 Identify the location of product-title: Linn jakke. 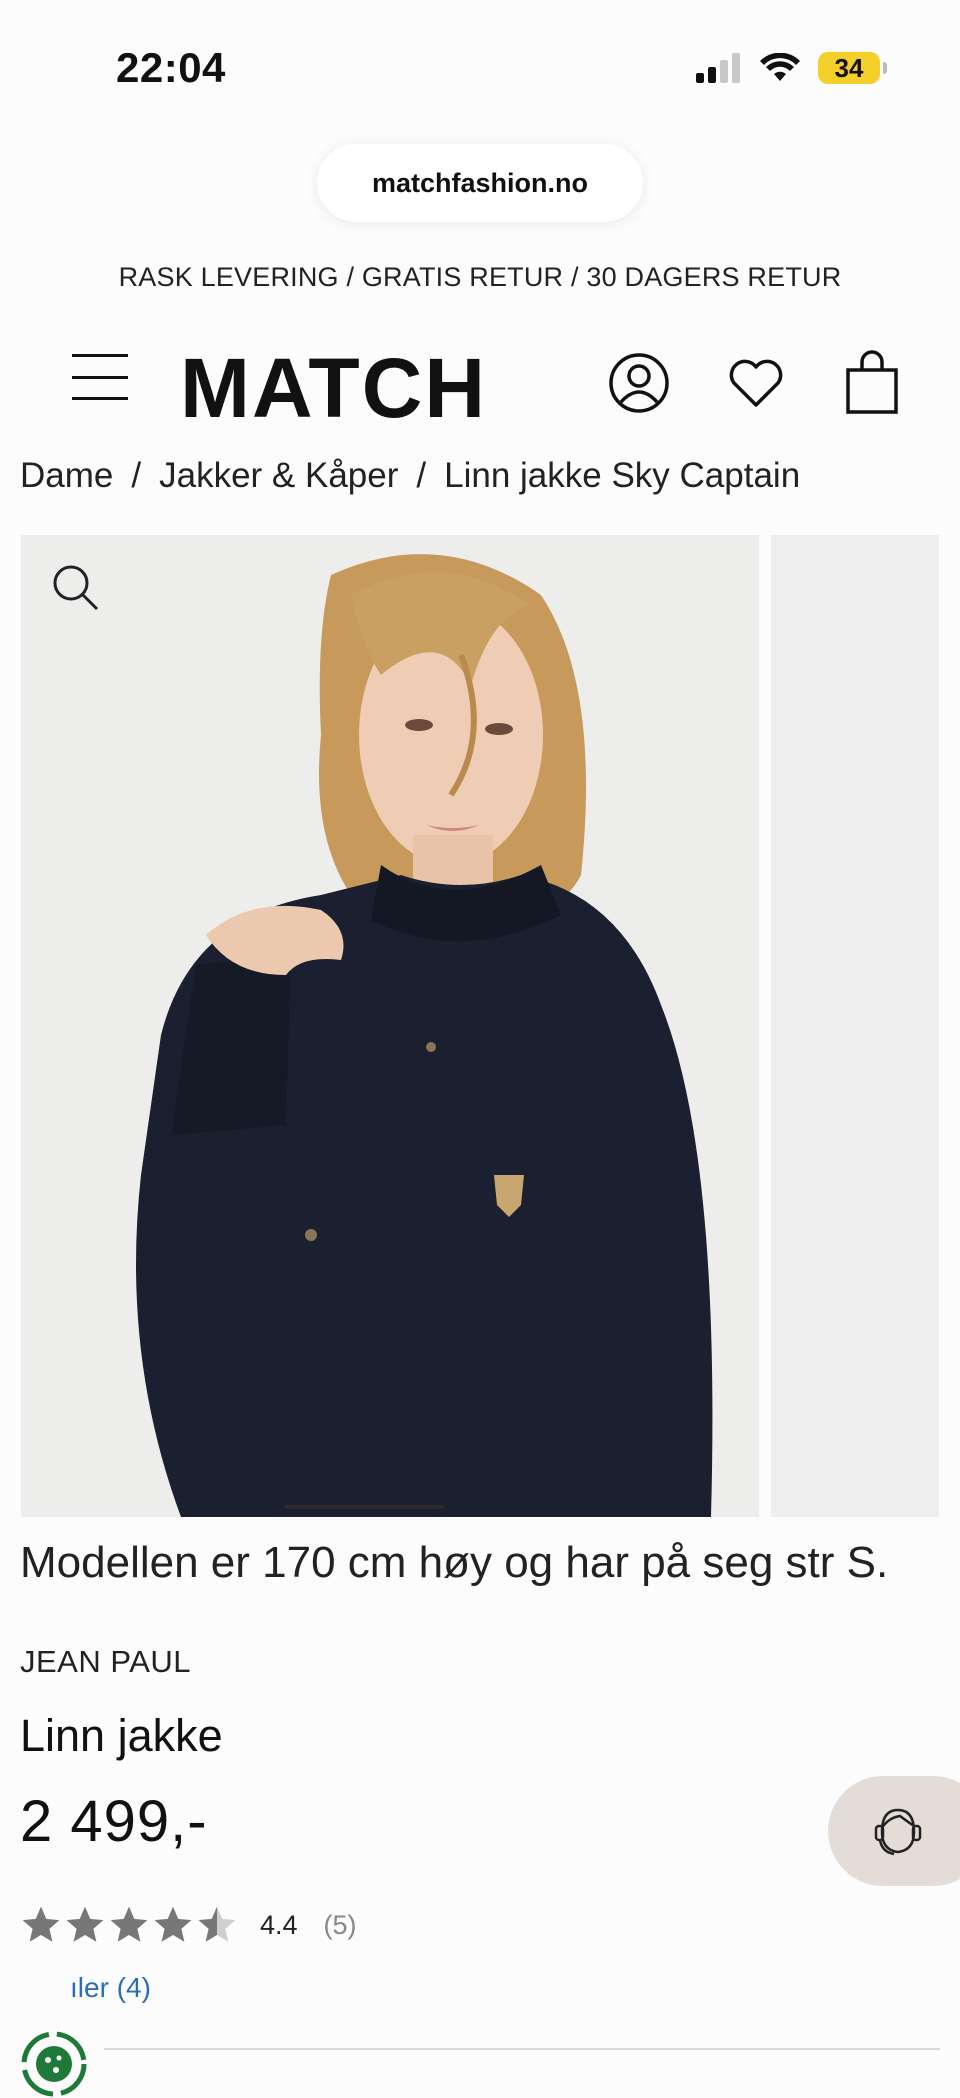
(121, 1735).